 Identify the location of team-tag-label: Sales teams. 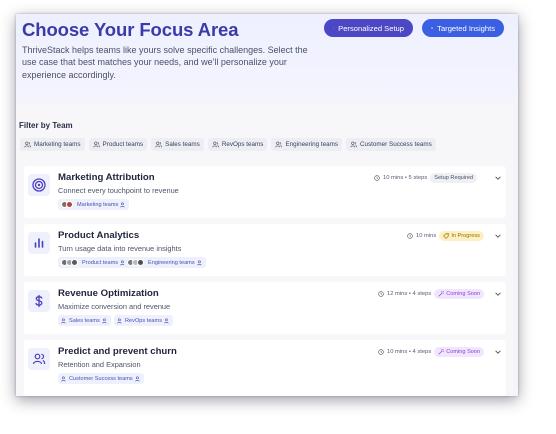
(84, 320).